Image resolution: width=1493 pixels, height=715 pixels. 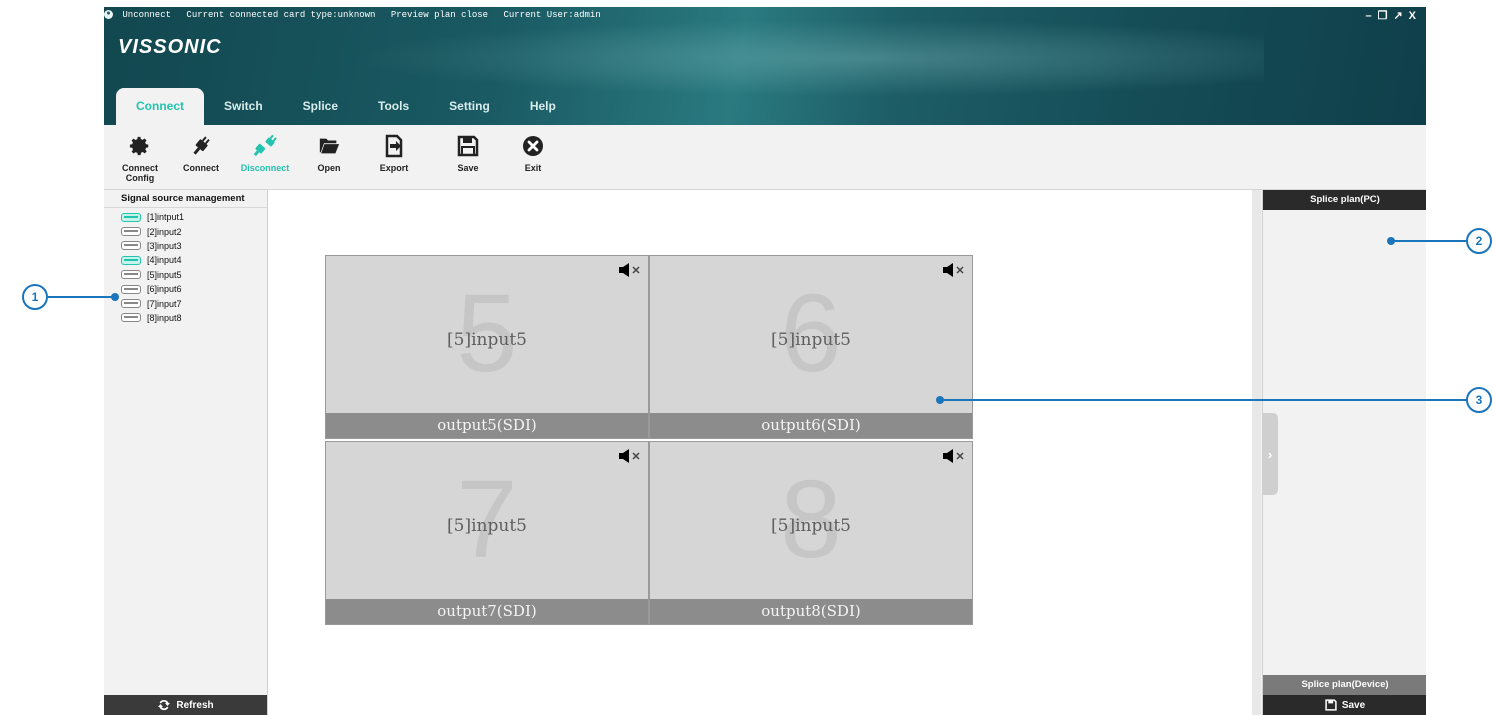 I want to click on save-button: Save, so click(x=468, y=153).